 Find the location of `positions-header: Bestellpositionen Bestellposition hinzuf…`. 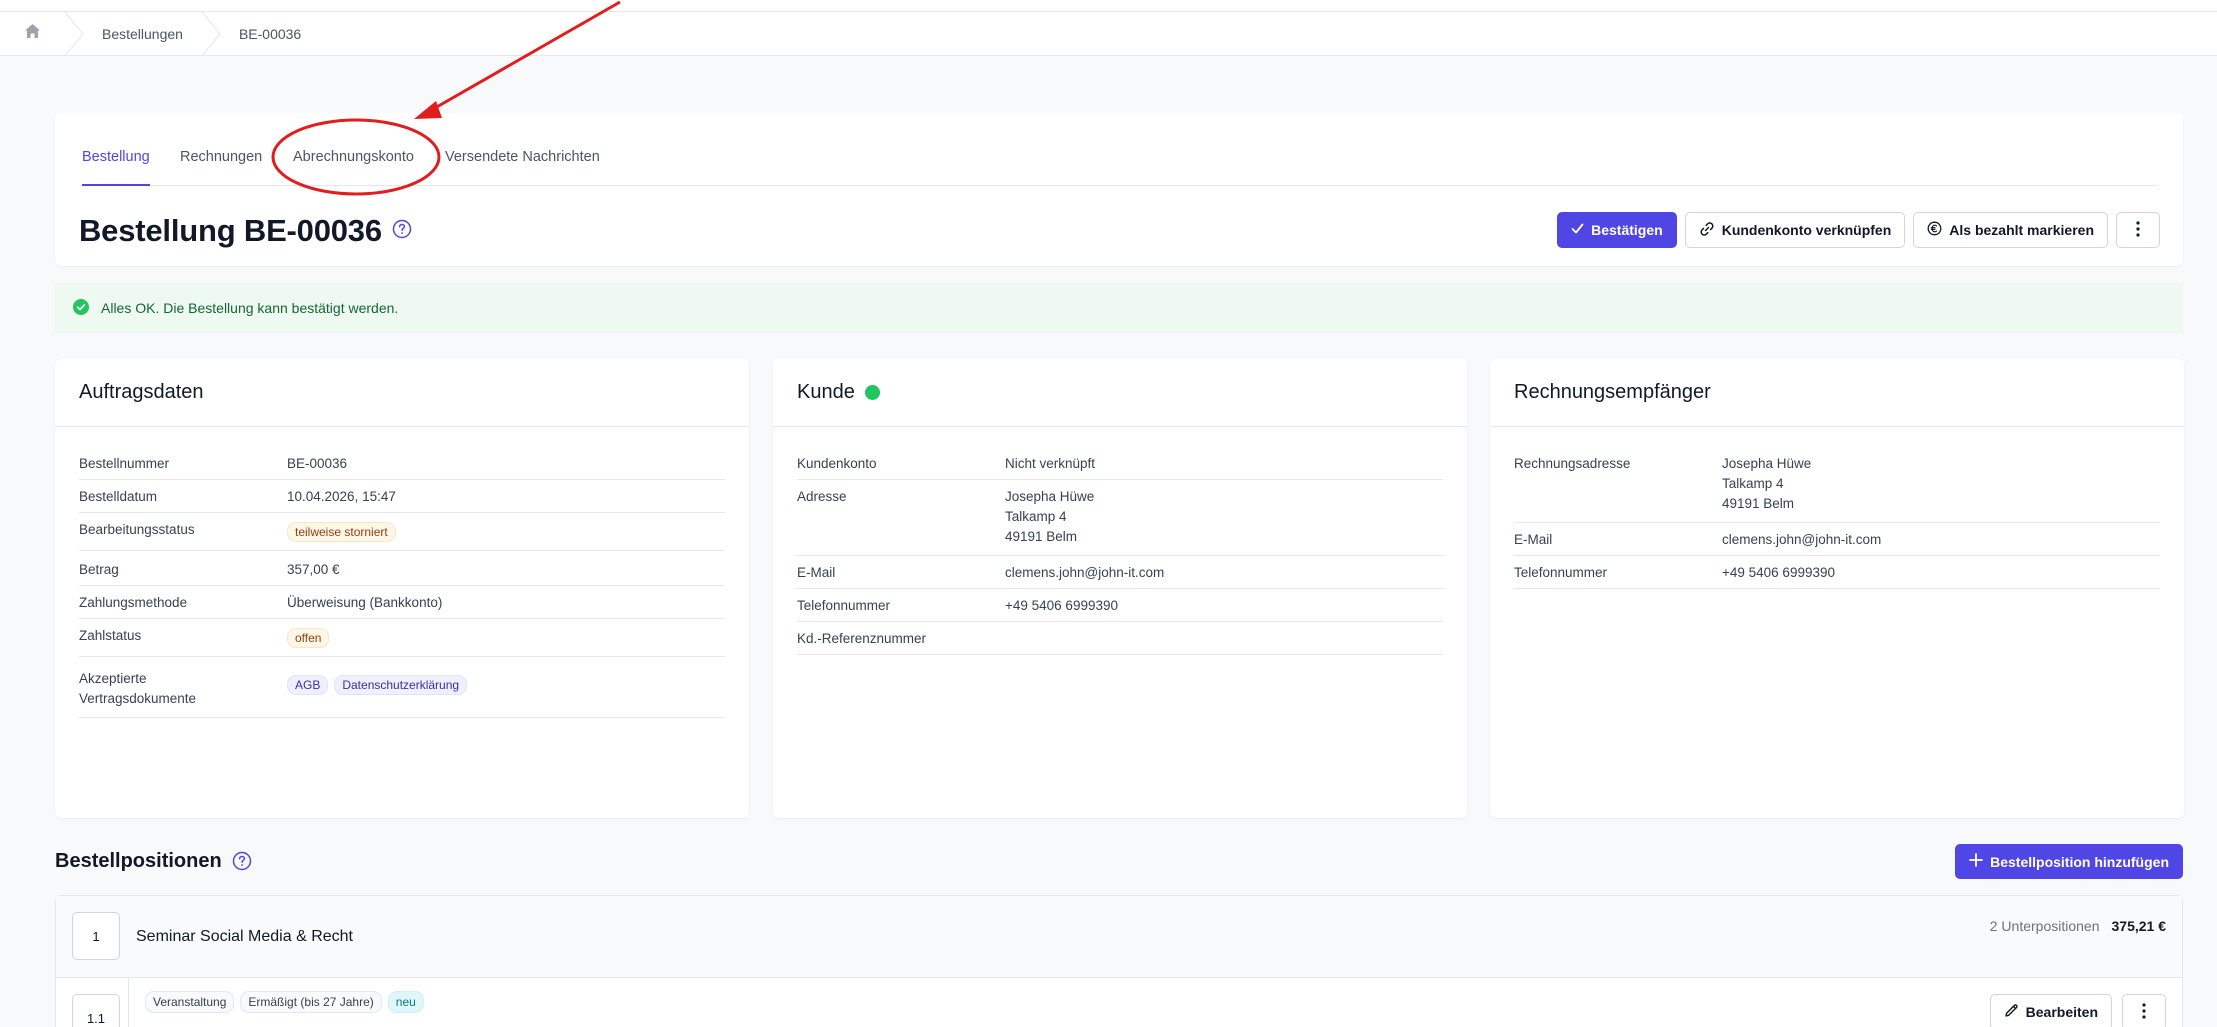

positions-header: Bestellpositionen Bestellposition hinzuf… is located at coordinates (1119, 861).